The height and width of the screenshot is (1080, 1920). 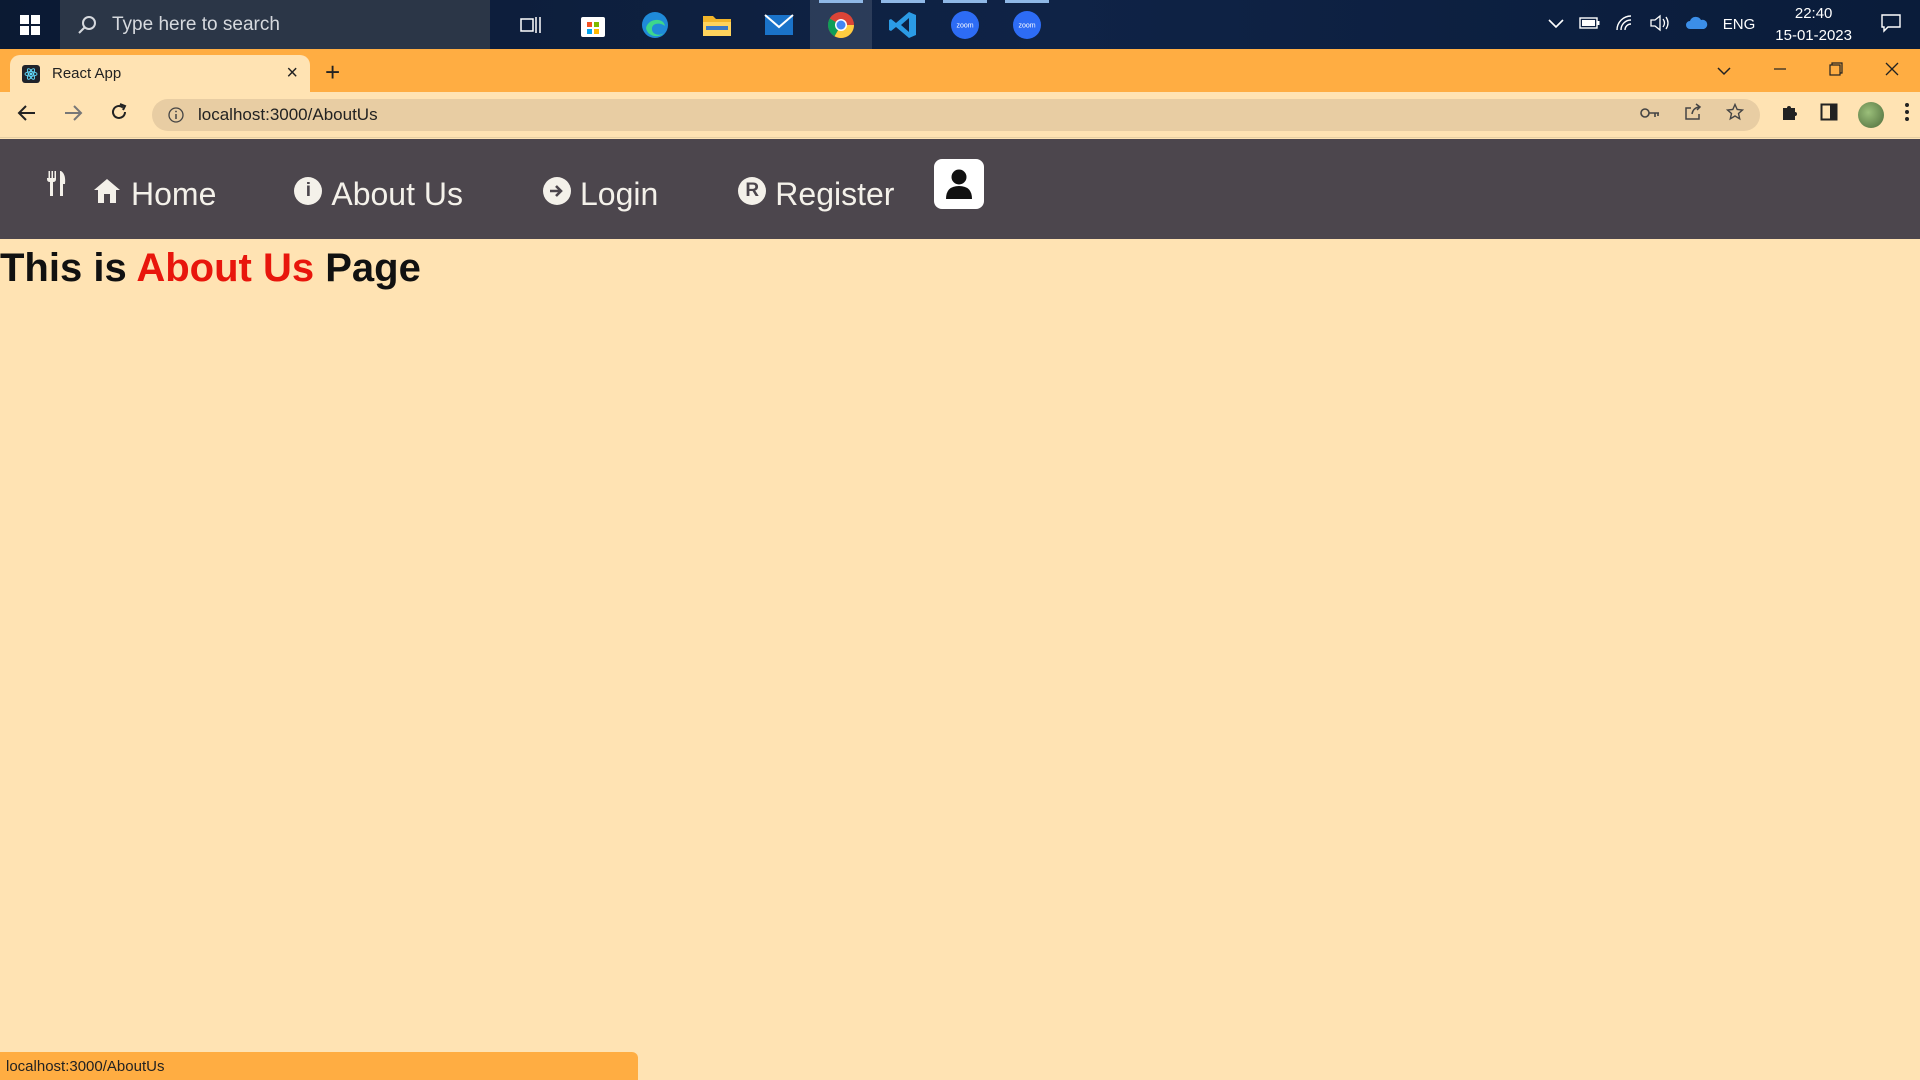 I want to click on tab-close-icon: ×, so click(x=292, y=73).